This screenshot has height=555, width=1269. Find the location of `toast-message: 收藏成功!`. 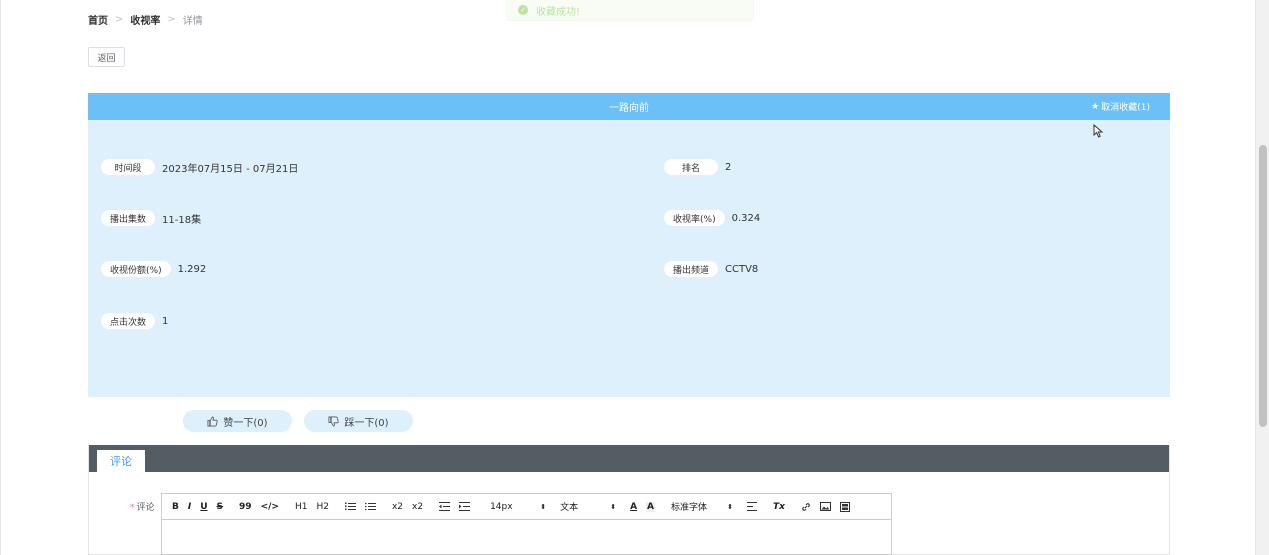

toast-message: 收藏成功! is located at coordinates (558, 12).